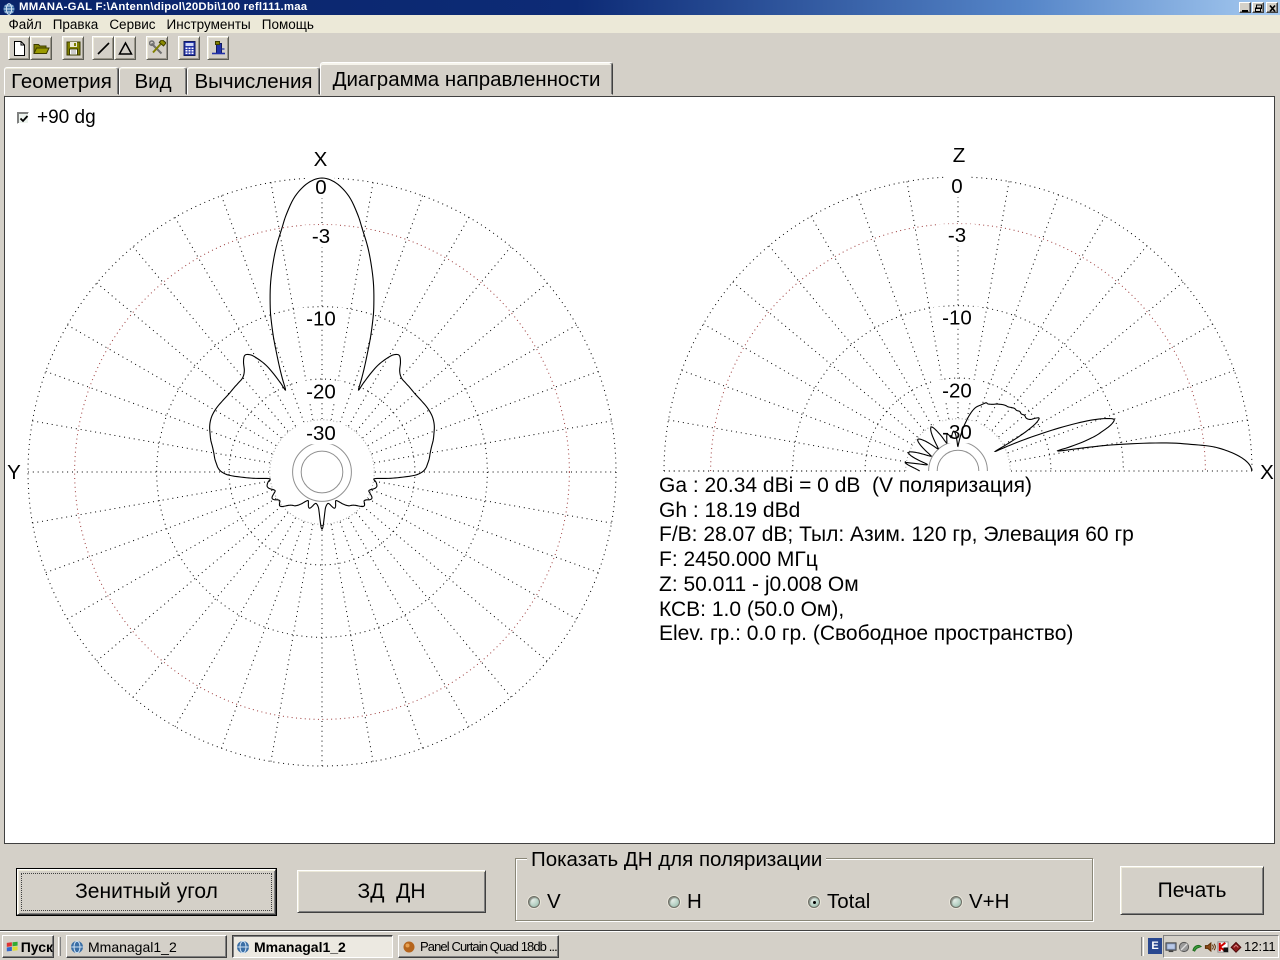 This screenshot has height=960, width=1280. Describe the element at coordinates (730, 510) in the screenshot. I see `result-gh: Gh : 18.19 dBd` at that location.